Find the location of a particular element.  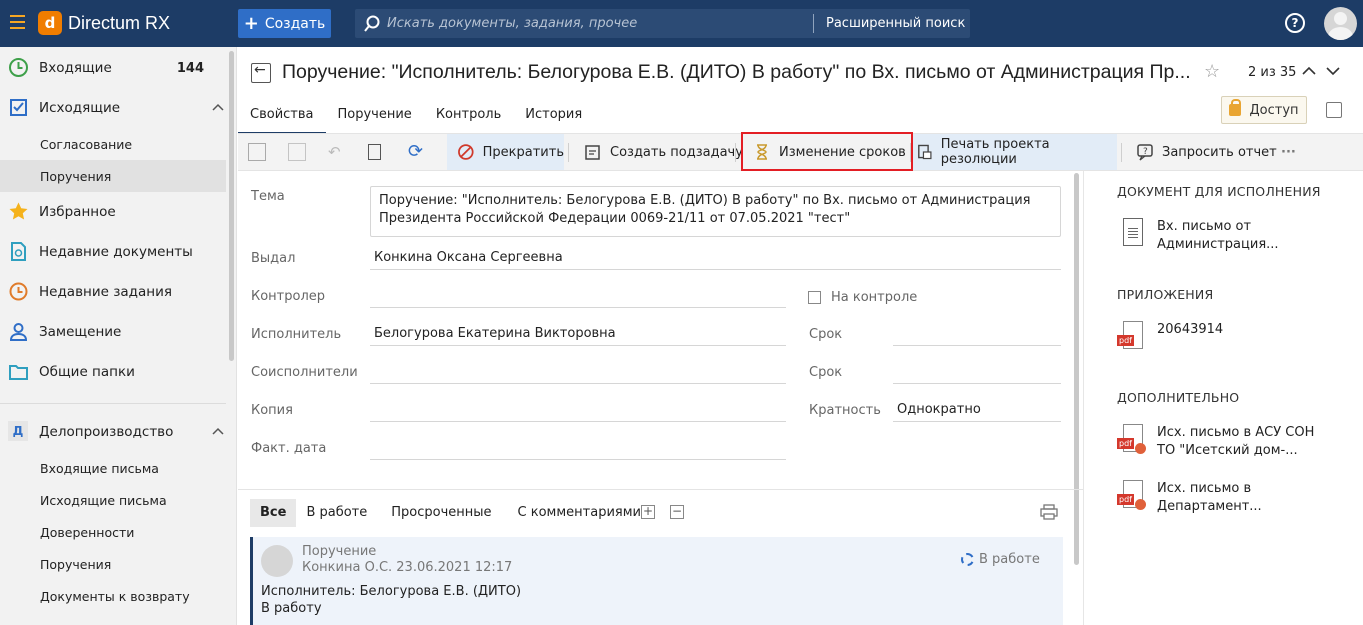

request-report-label: Запросить отчет is located at coordinates (1219, 152).